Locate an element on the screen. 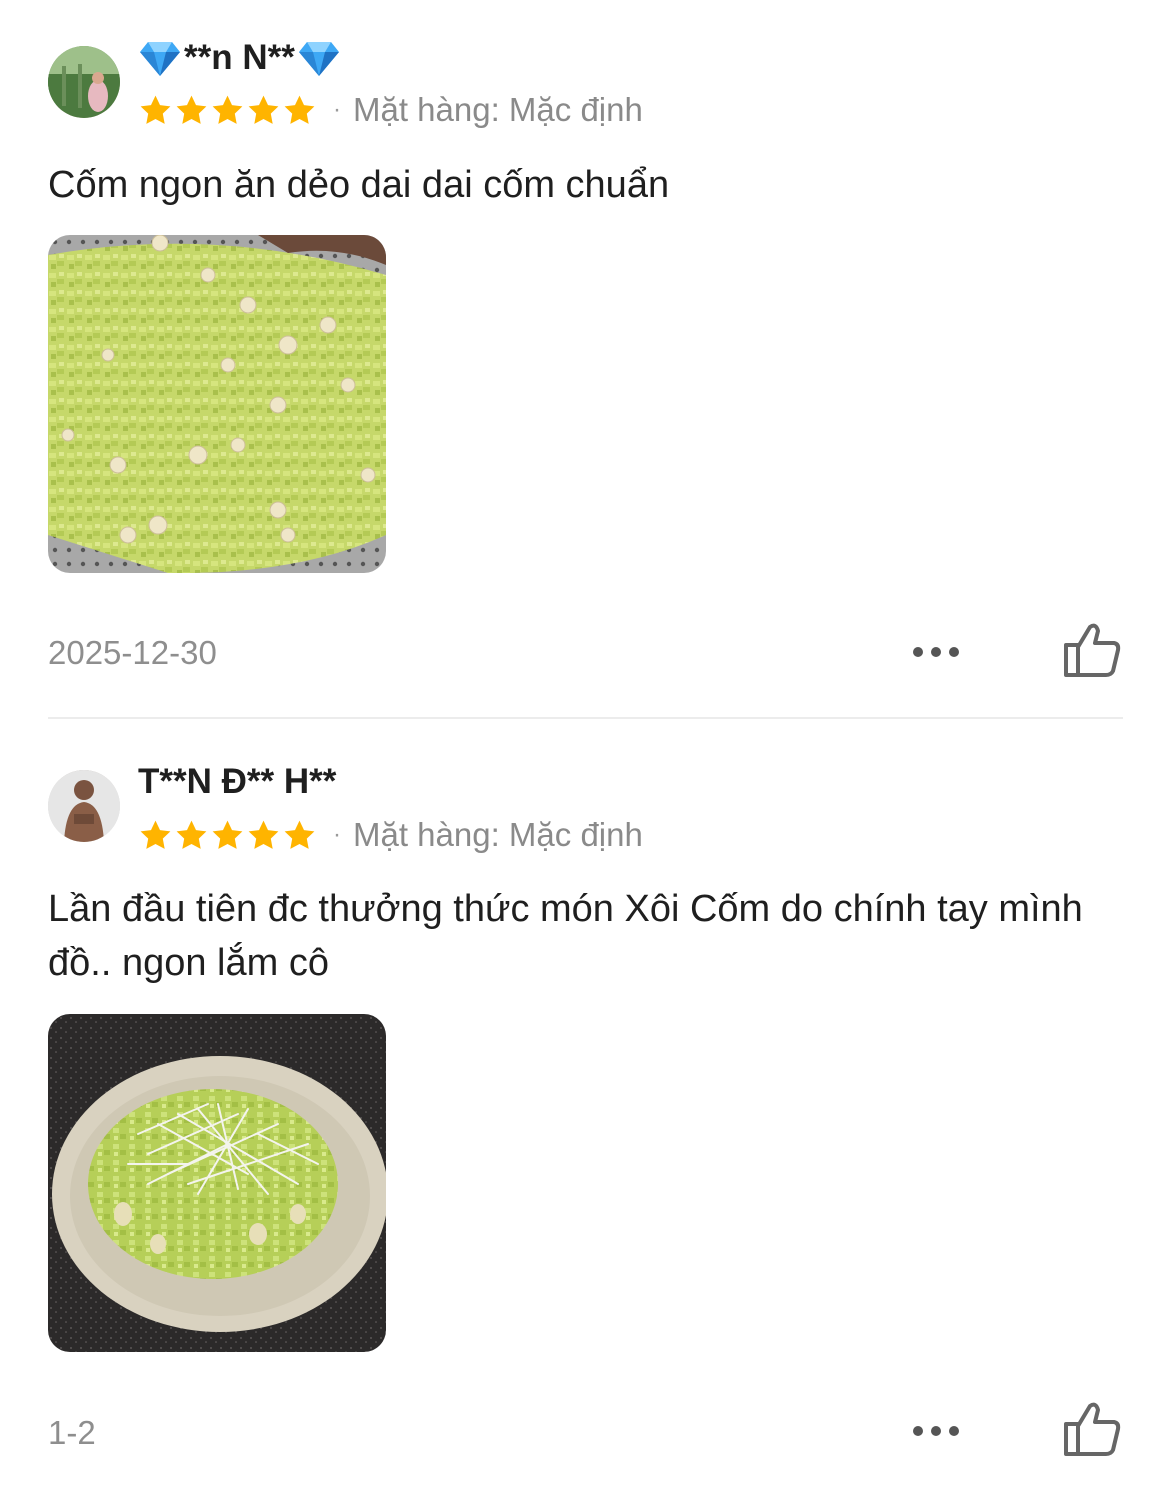 This screenshot has height=1486, width=1170. reviewer-name-text: **n N** is located at coordinates (239, 57).